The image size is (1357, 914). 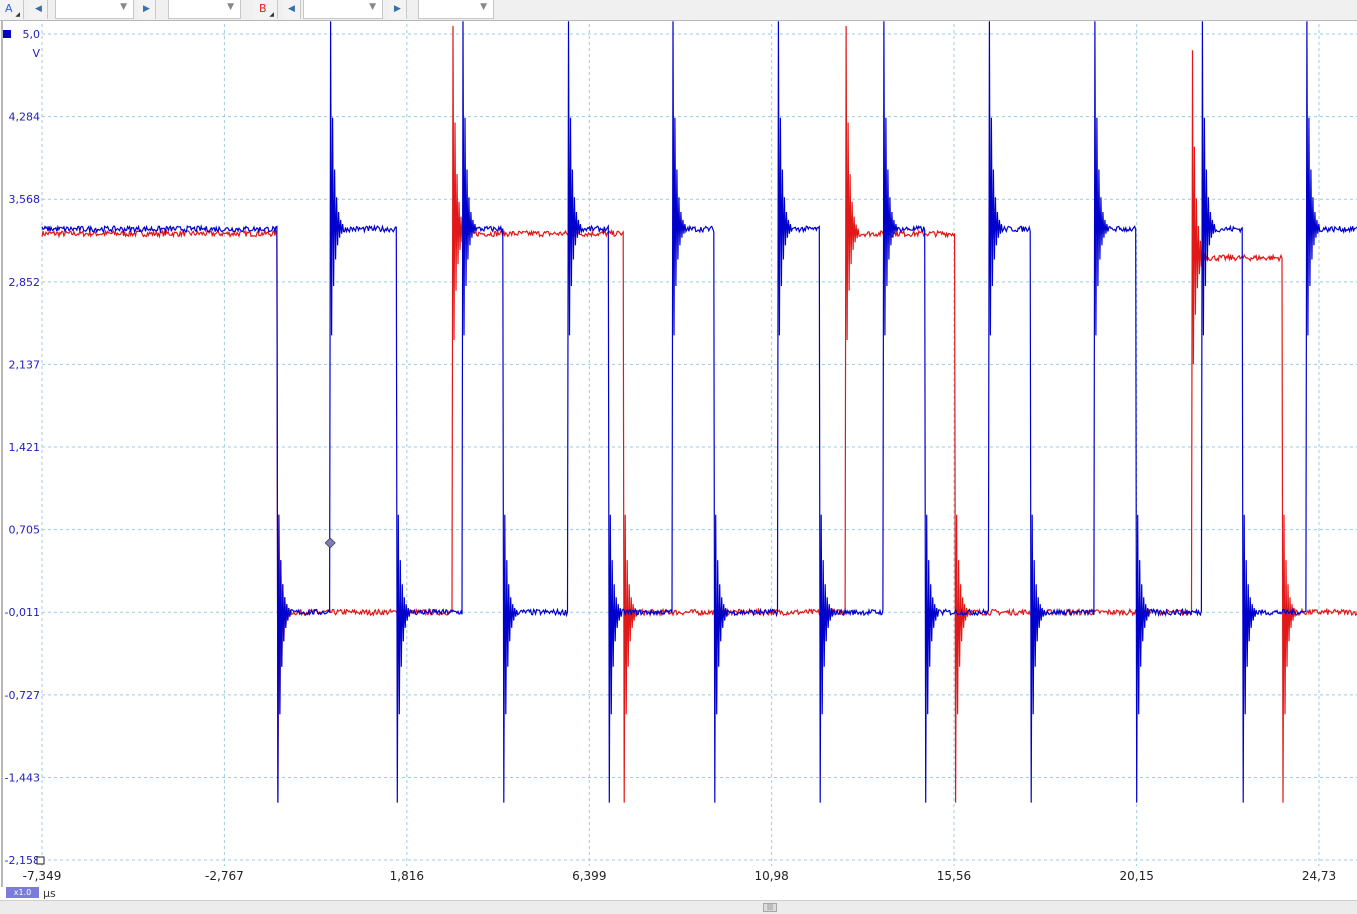 I want to click on y-tick-label: -0,727, so click(x=22, y=695).